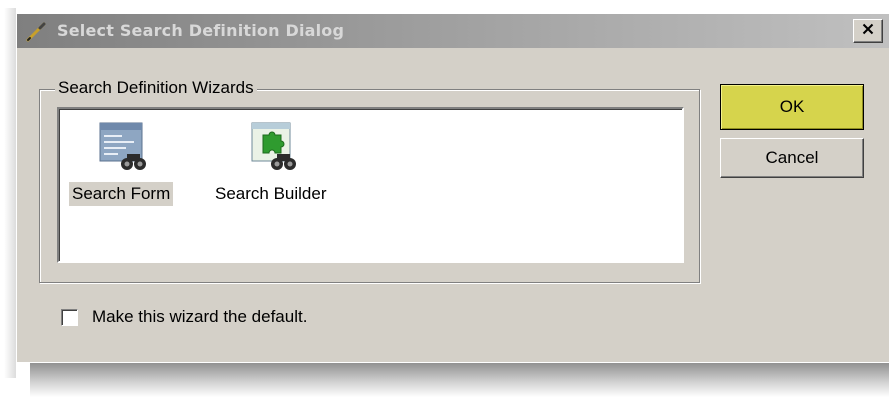 The height and width of the screenshot is (403, 889). I want to click on list-item-search-form: Search Form, so click(121, 162).